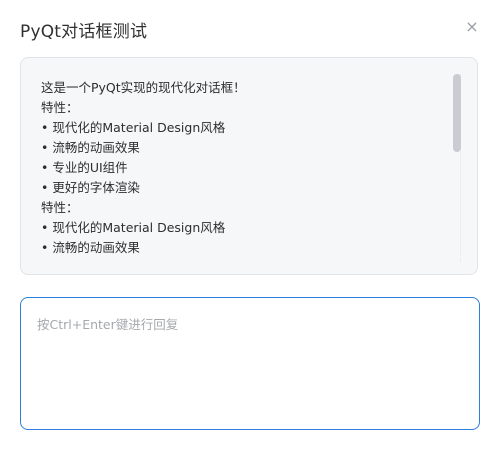  Describe the element at coordinates (90, 187) in the screenshot. I see `message-line: • 更好的字体渲染` at that location.